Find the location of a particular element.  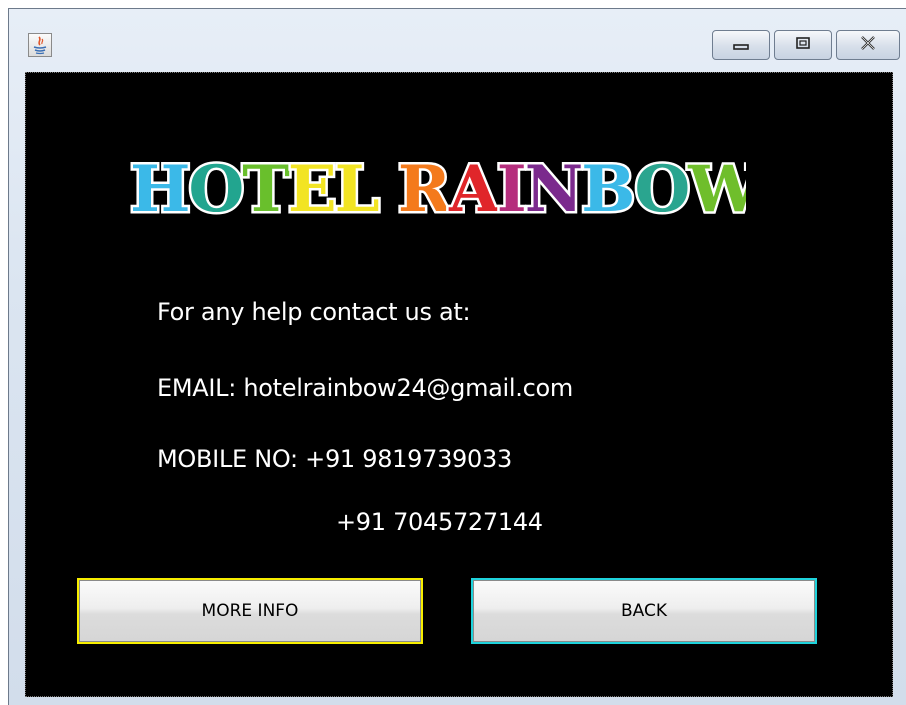

minimize-button is located at coordinates (741, 45).